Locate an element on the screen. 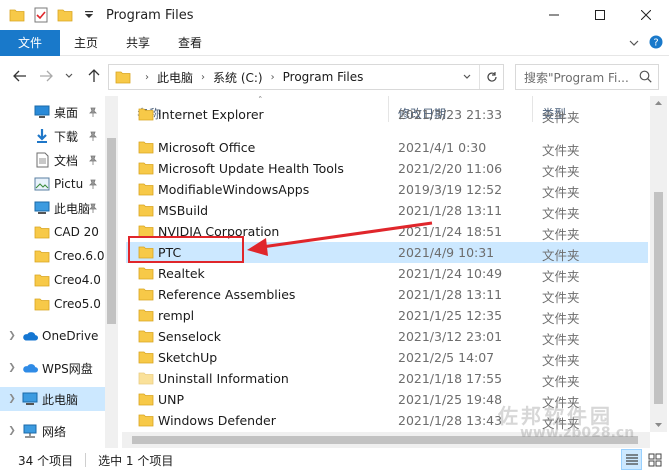 The width and height of the screenshot is (669, 472). refresh-button is located at coordinates (491, 77).